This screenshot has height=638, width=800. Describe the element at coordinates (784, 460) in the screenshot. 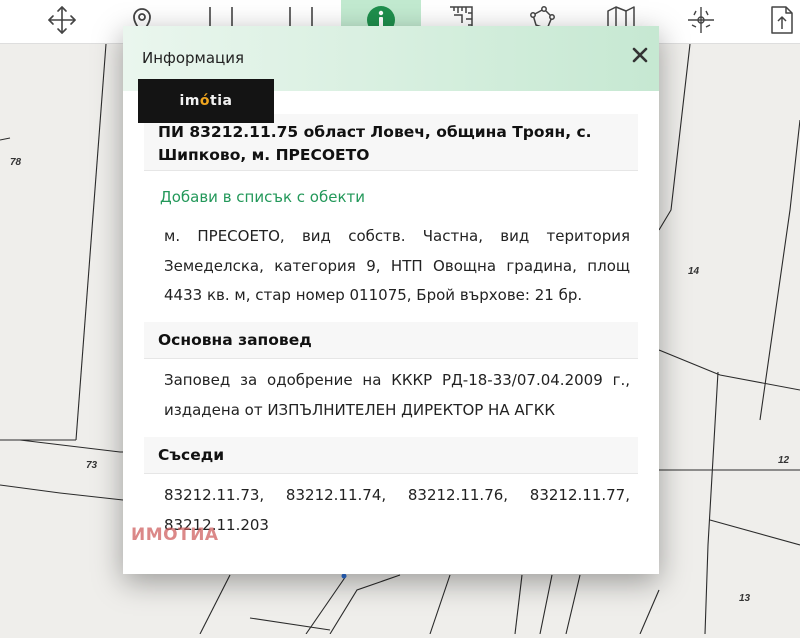

I see `parcel-number-label: 12` at that location.